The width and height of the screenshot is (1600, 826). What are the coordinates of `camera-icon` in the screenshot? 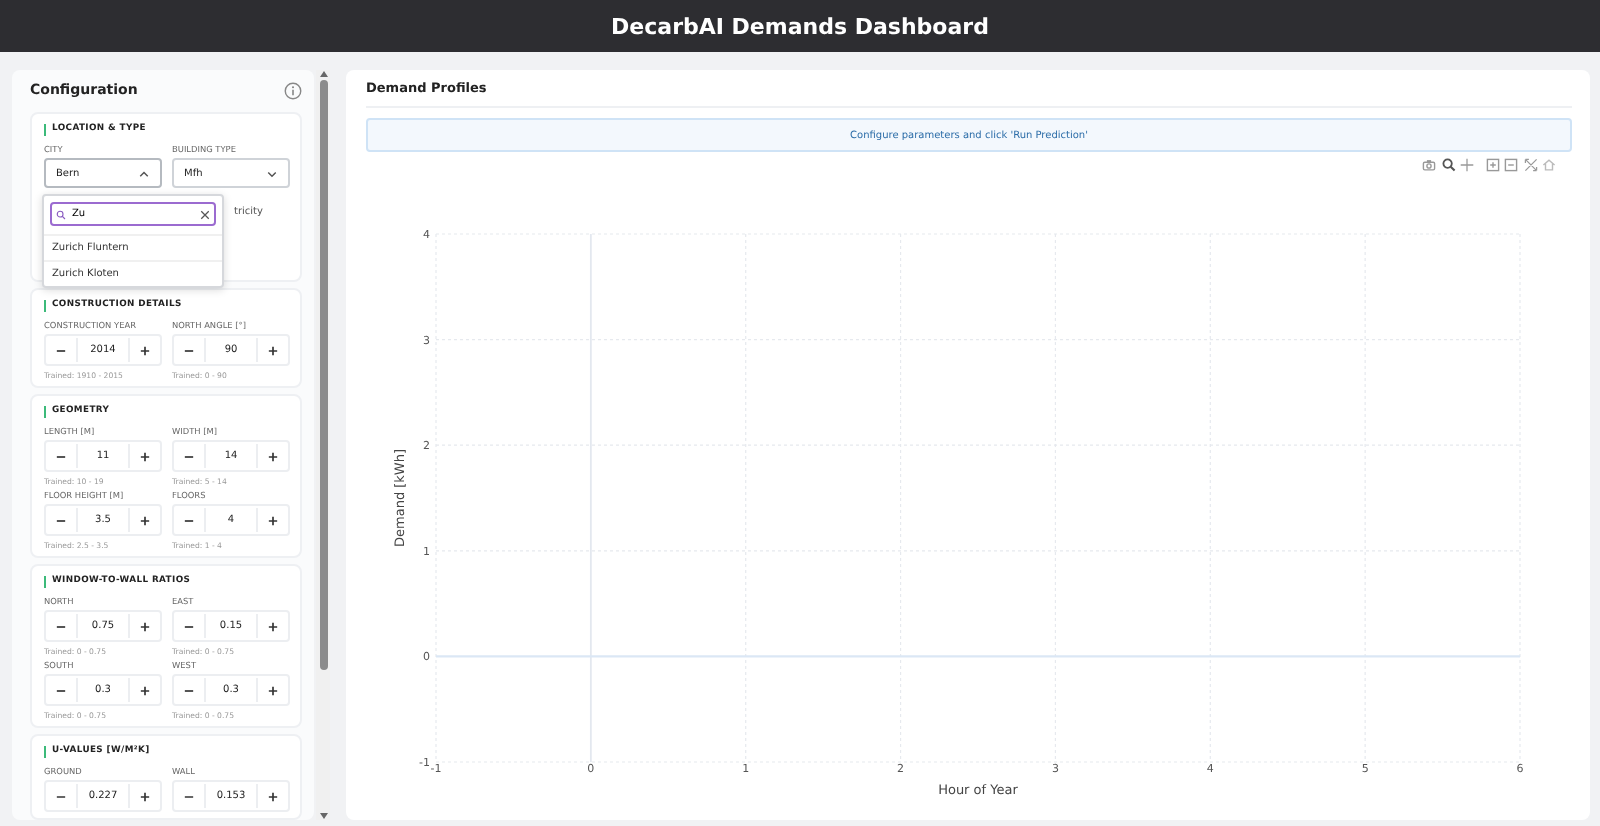 It's located at (1429, 165).